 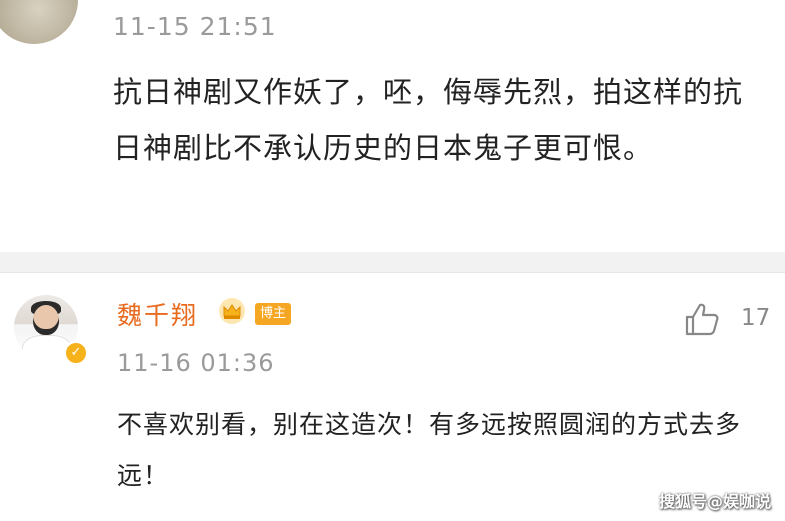 I want to click on comment-timestamp: 11-16 01:36, so click(x=196, y=363).